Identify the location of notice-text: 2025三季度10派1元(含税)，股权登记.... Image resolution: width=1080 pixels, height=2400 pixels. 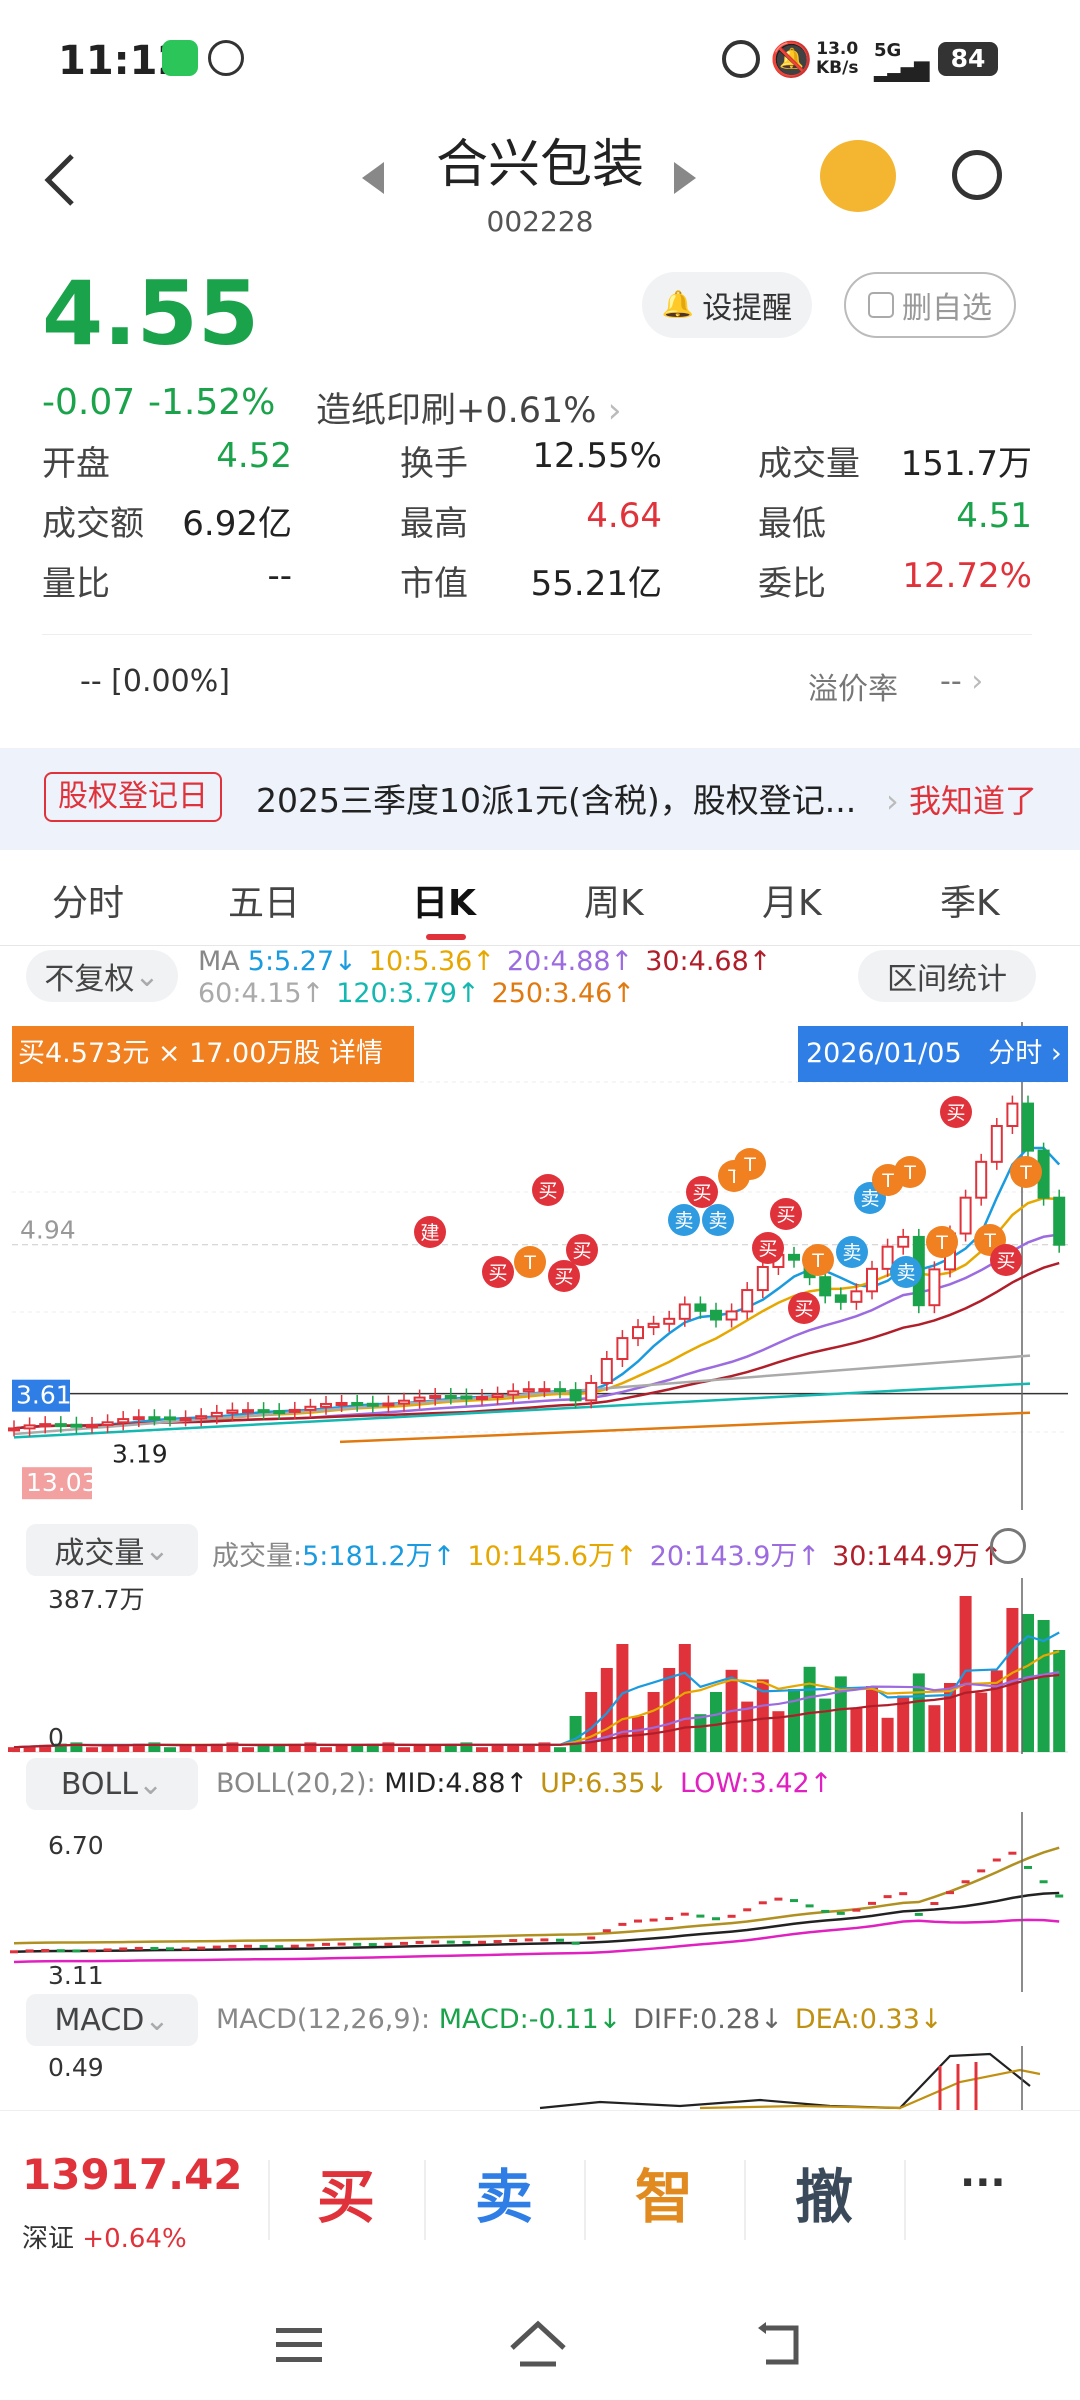
(556, 800).